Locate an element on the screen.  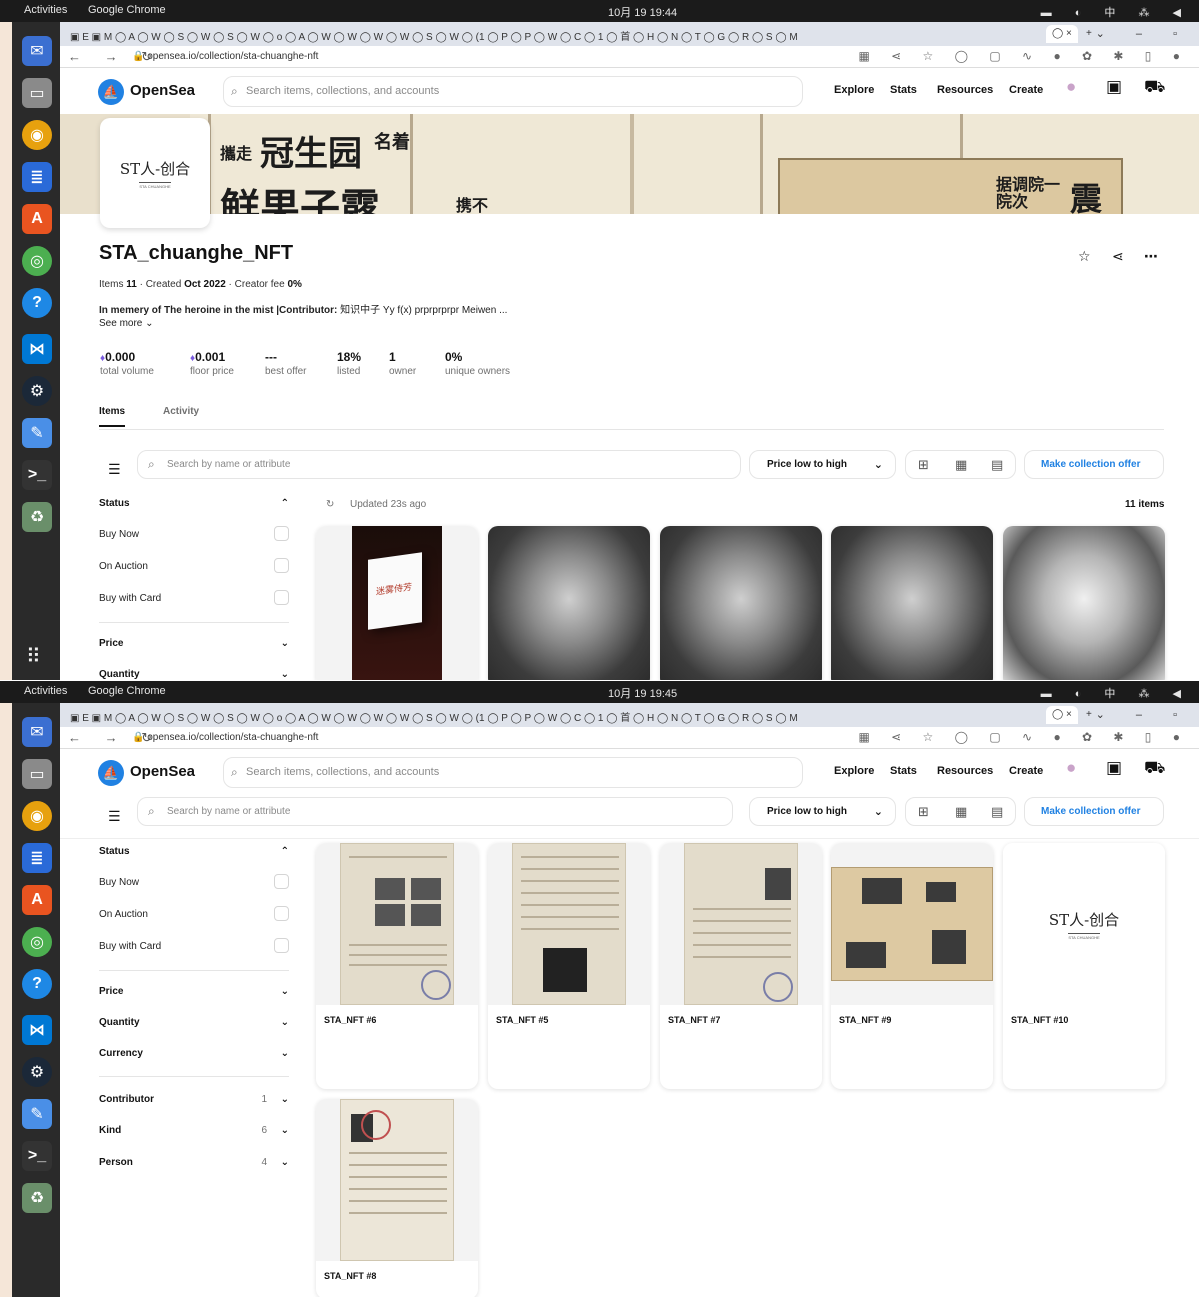
tab-items: Items is located at coordinates (112, 416).